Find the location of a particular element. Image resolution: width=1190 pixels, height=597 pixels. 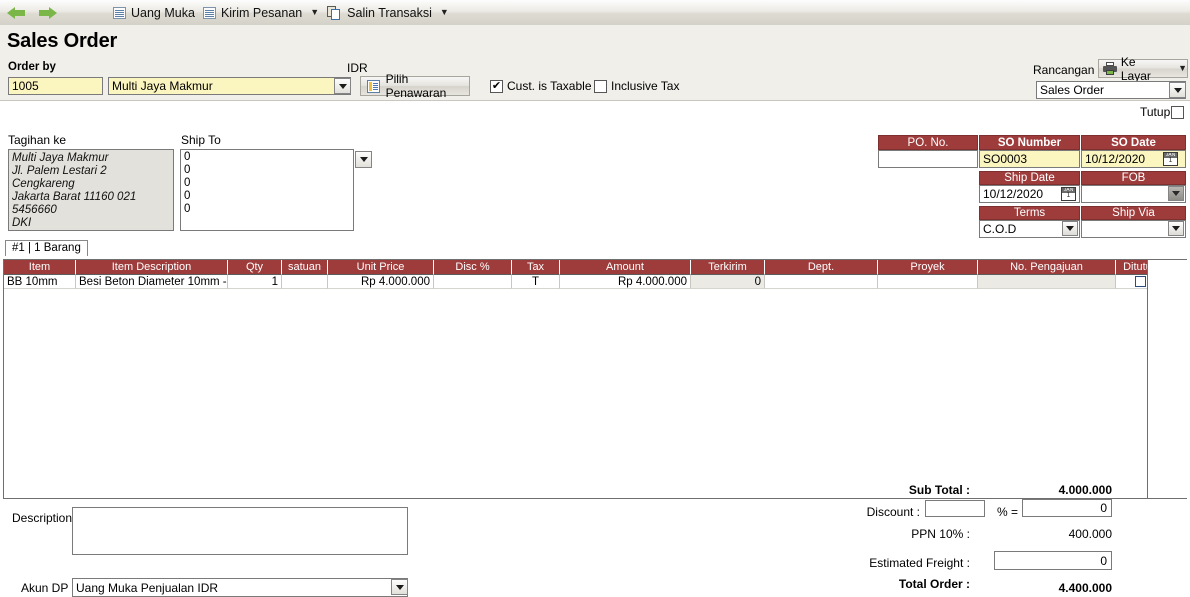

cell-item: BB 10mm is located at coordinates (40, 282).